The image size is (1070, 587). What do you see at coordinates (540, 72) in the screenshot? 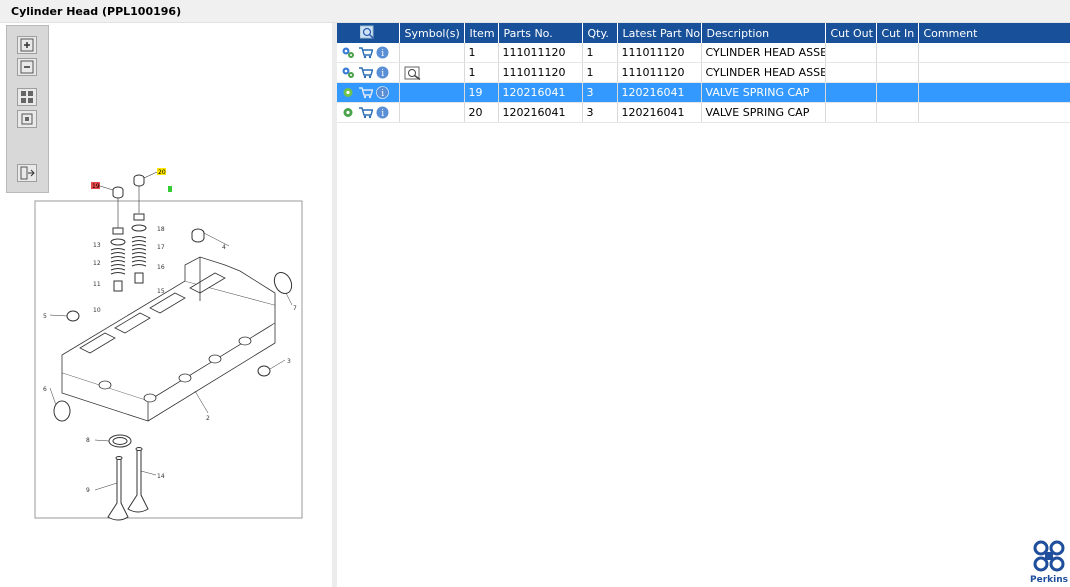
I see `cell-parts-no: 111011120` at bounding box center [540, 72].